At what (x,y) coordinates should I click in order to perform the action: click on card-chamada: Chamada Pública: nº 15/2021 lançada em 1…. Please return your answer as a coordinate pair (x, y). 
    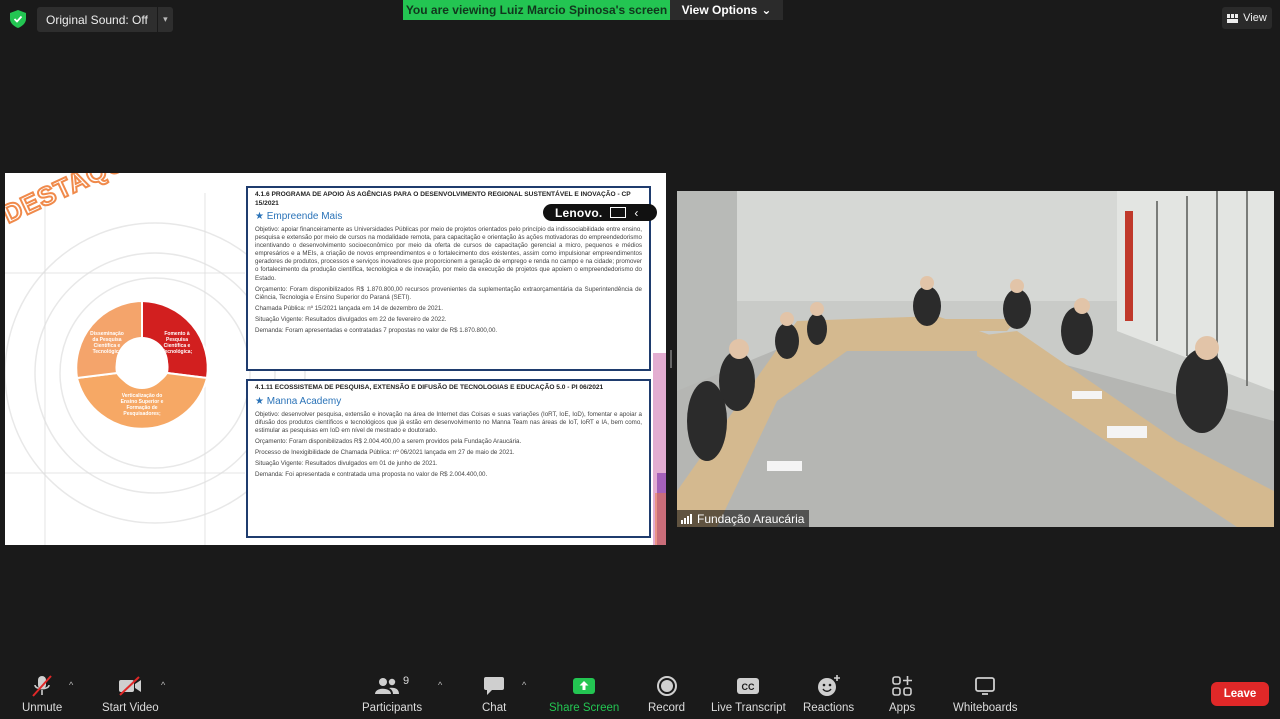
    Looking at the image, I should click on (349, 308).